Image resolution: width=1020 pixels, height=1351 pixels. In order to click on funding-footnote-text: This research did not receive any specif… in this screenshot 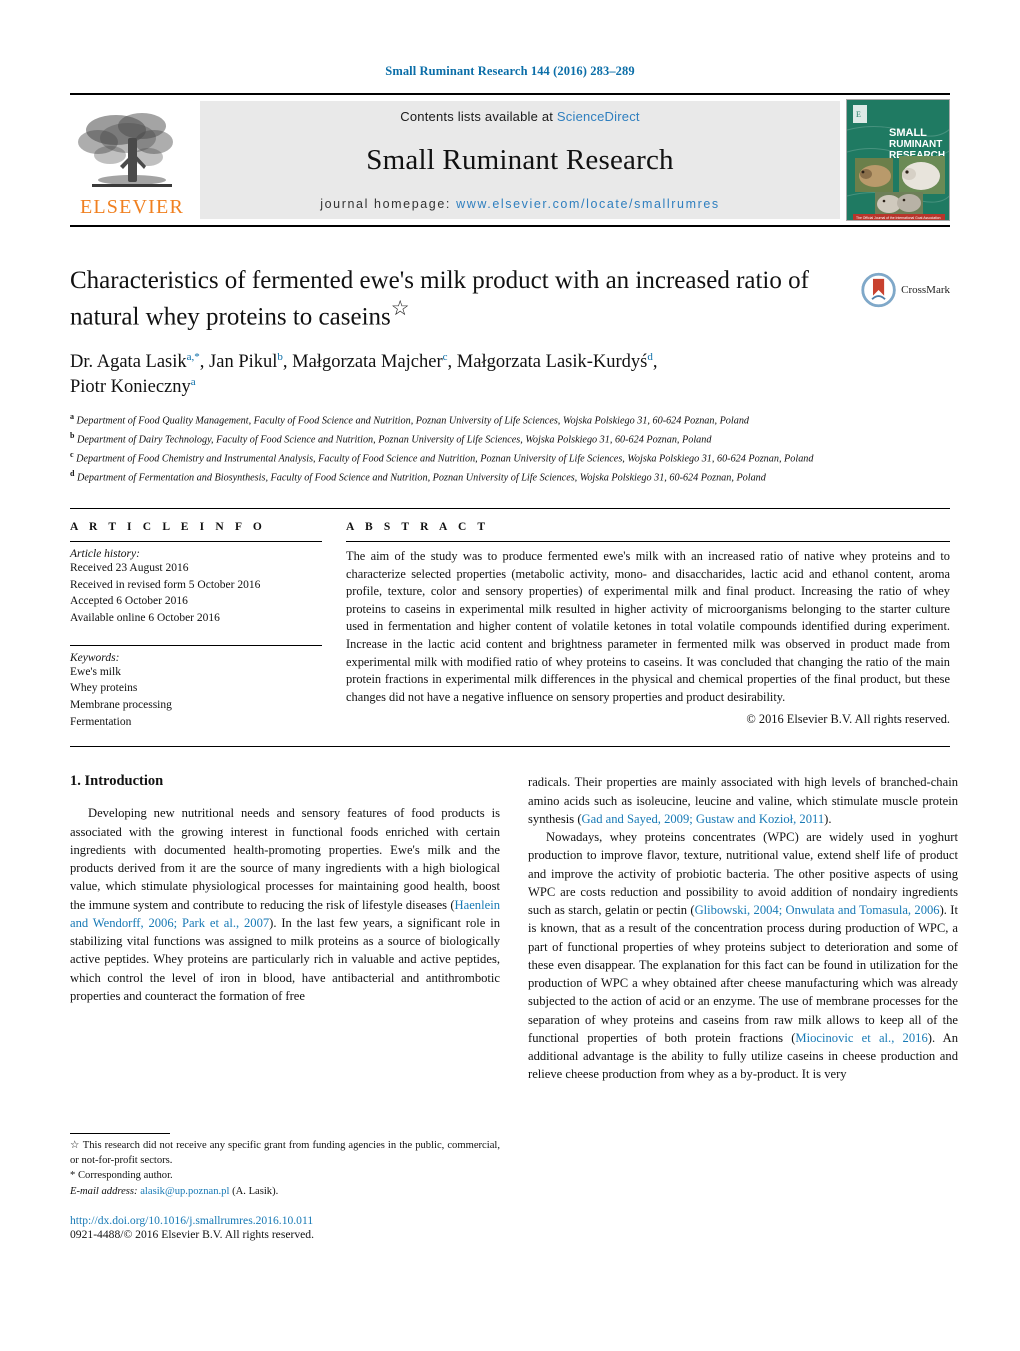, I will do `click(285, 1153)`.